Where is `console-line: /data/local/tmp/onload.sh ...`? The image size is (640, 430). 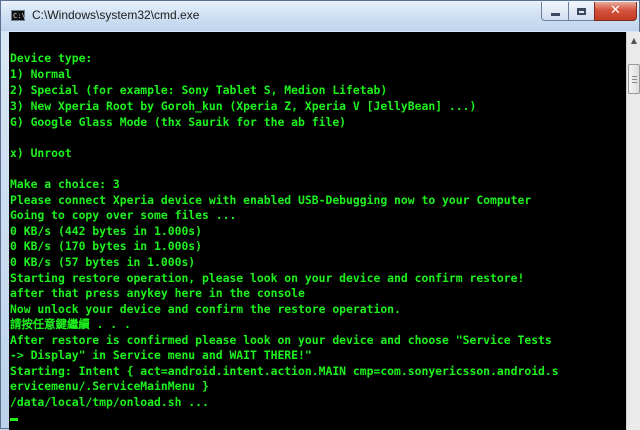
console-line: /data/local/tmp/onload.sh ... is located at coordinates (109, 402).